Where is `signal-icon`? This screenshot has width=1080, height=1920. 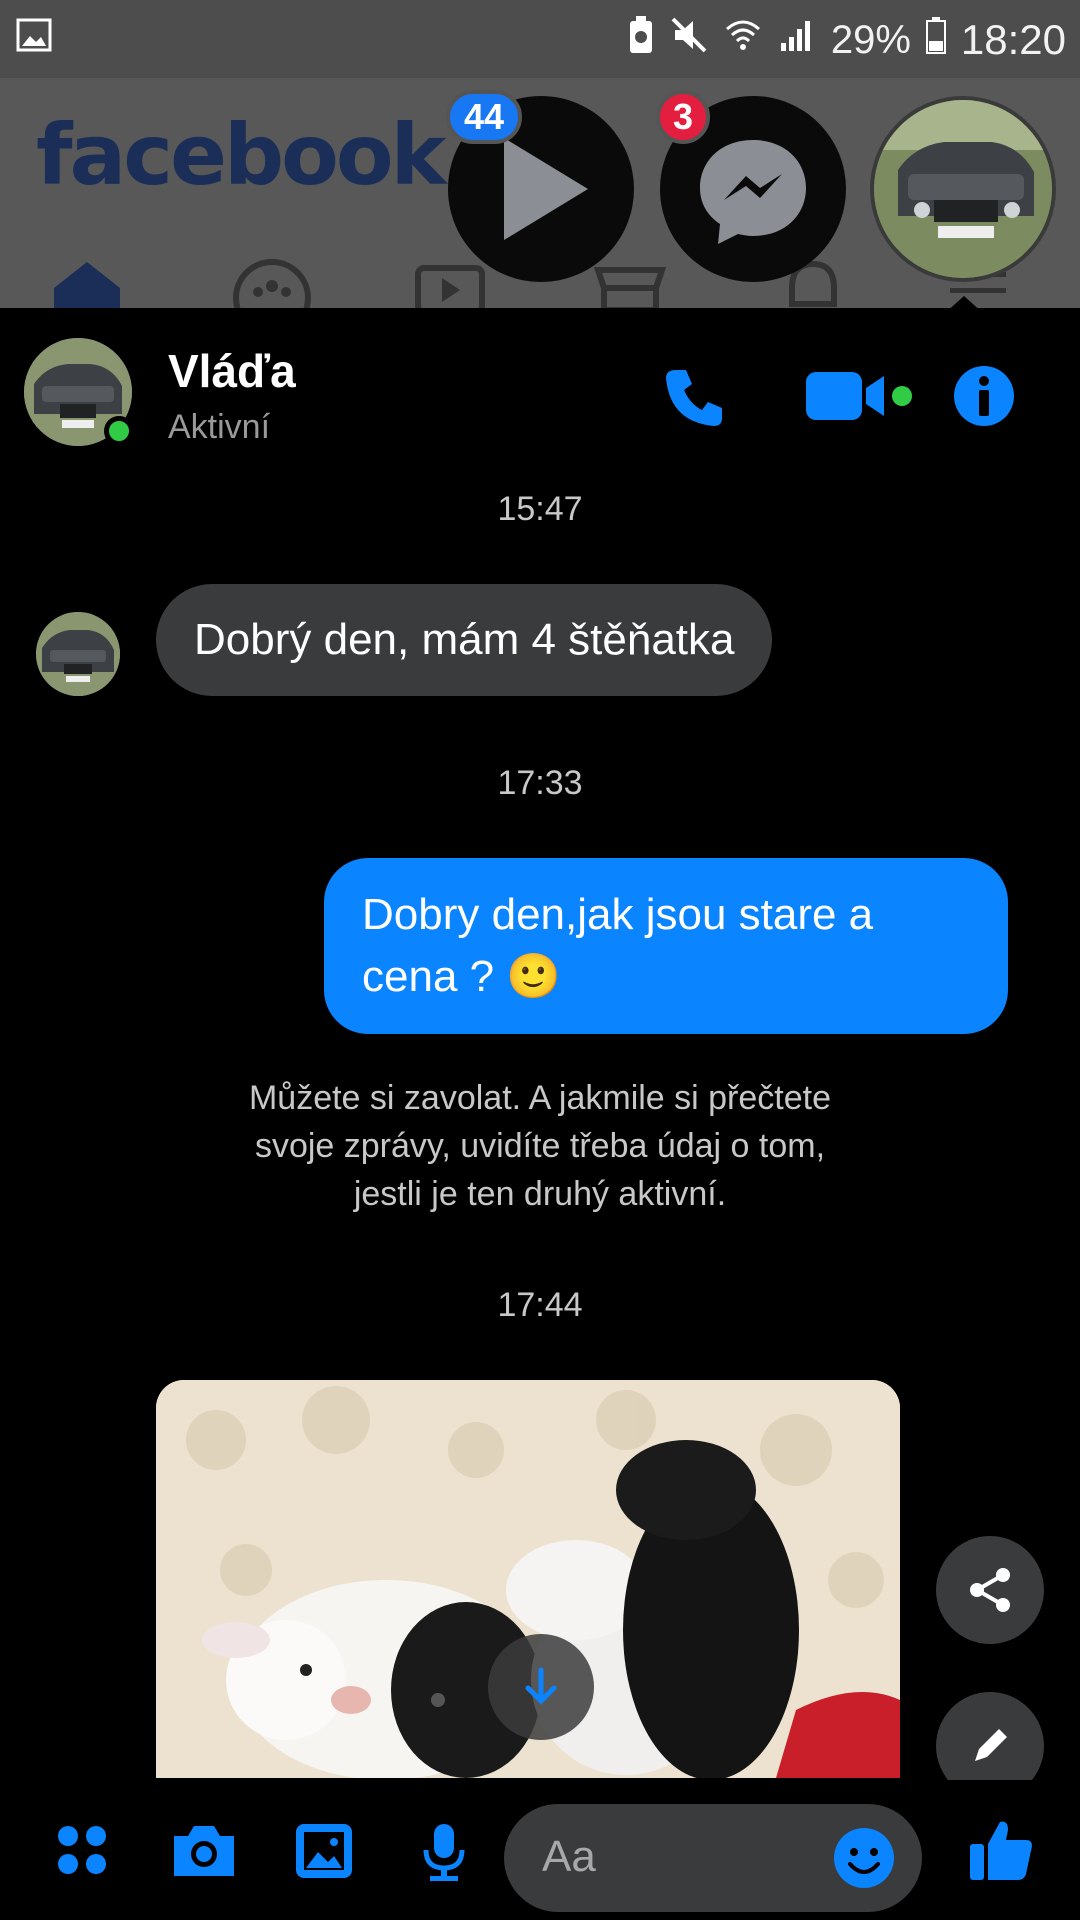
signal-icon is located at coordinates (797, 40).